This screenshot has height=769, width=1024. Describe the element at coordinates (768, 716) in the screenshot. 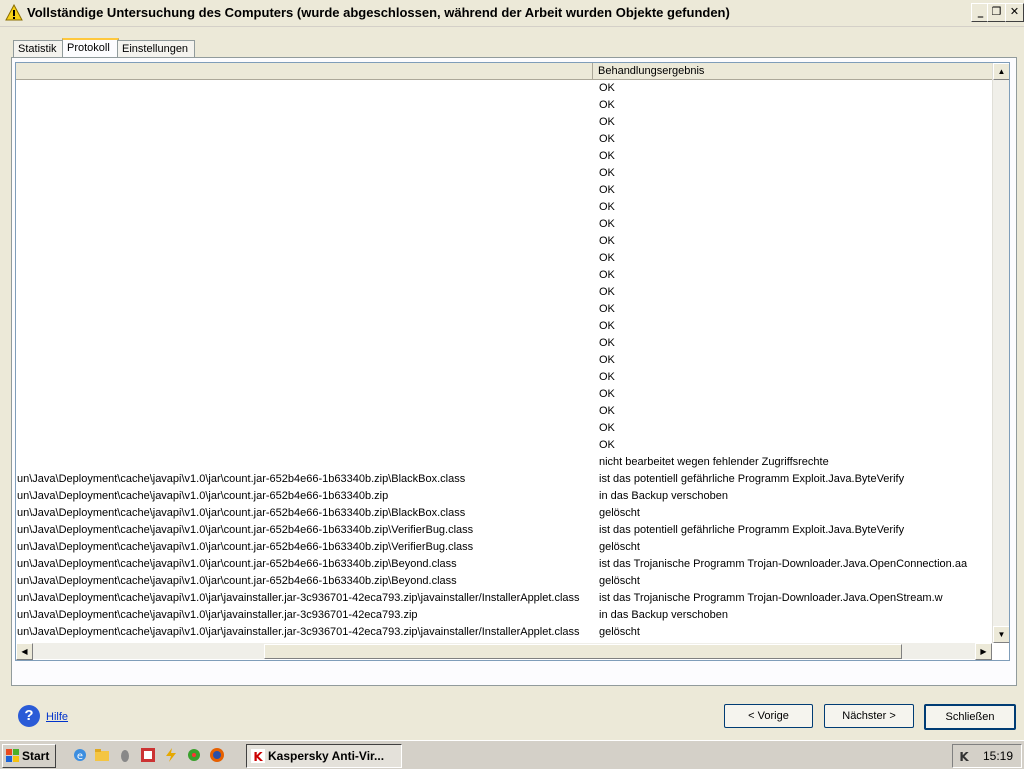

I see `previous-button: < Vorige` at that location.